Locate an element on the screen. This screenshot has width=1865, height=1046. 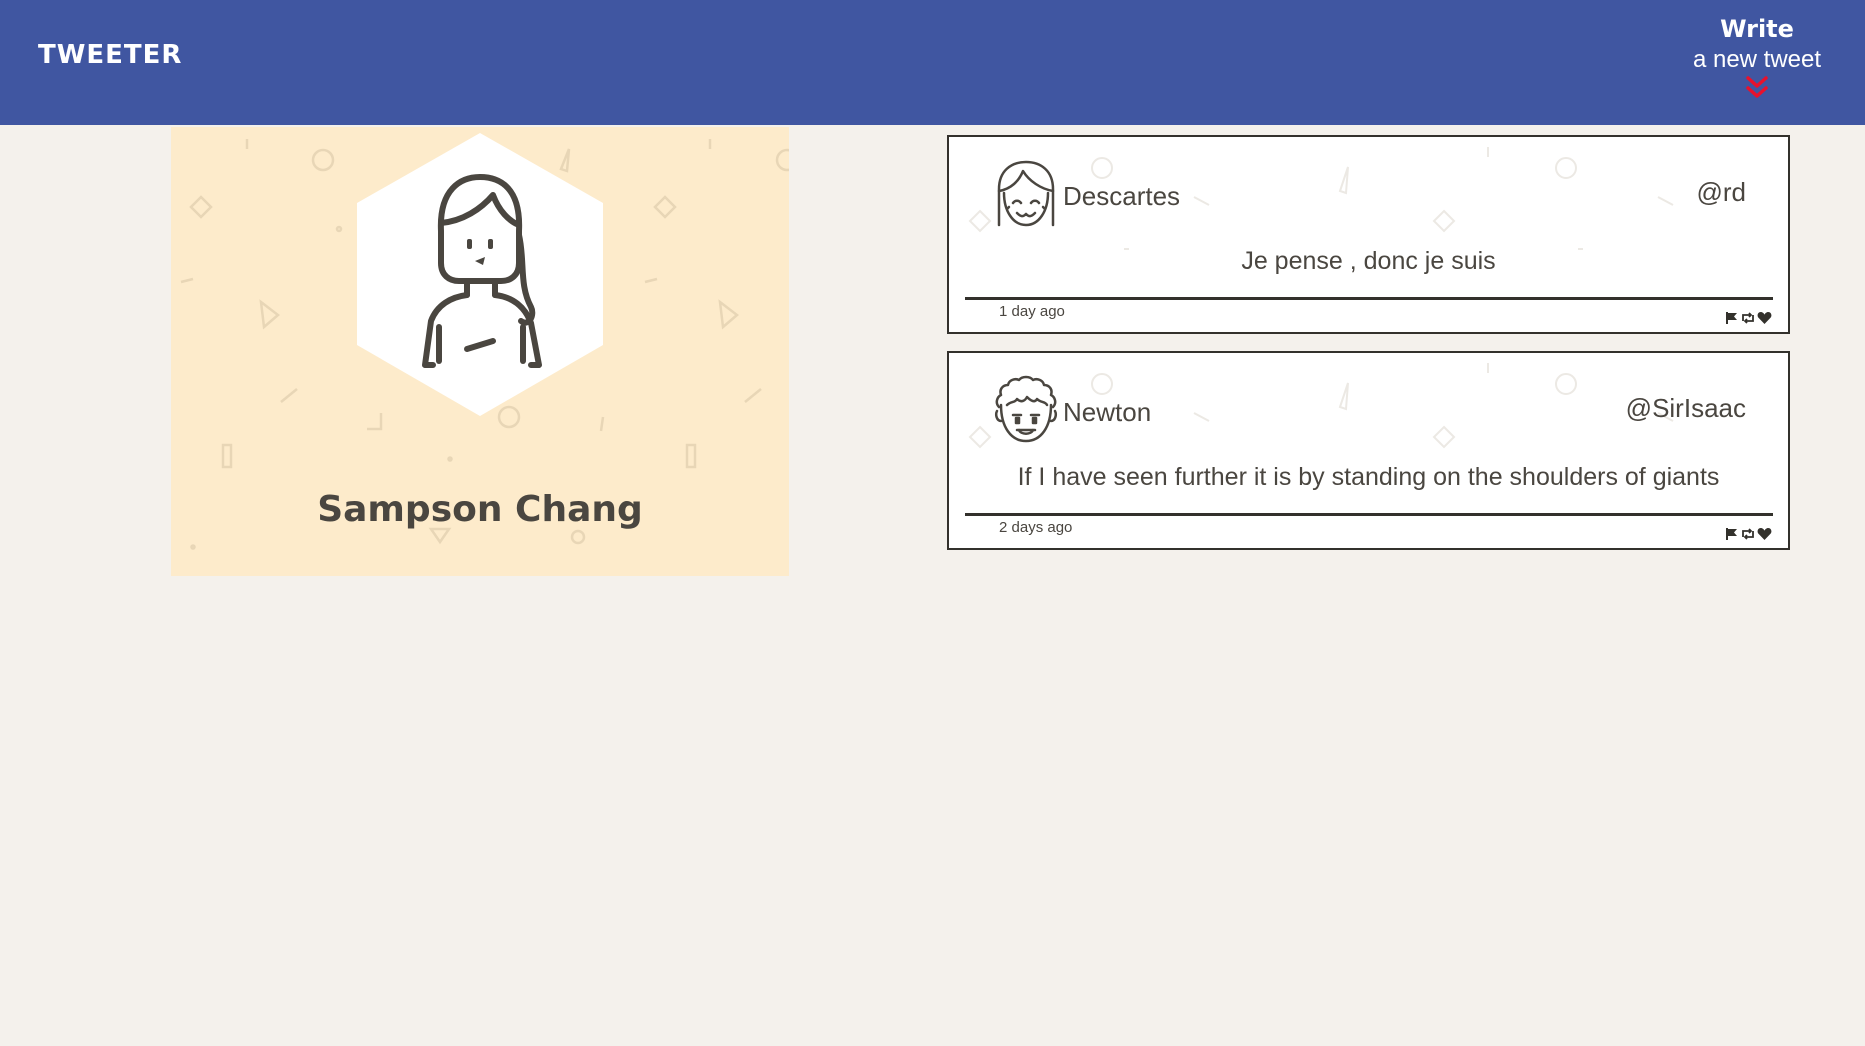
tweet-author-handle: @rd is located at coordinates (1721, 192).